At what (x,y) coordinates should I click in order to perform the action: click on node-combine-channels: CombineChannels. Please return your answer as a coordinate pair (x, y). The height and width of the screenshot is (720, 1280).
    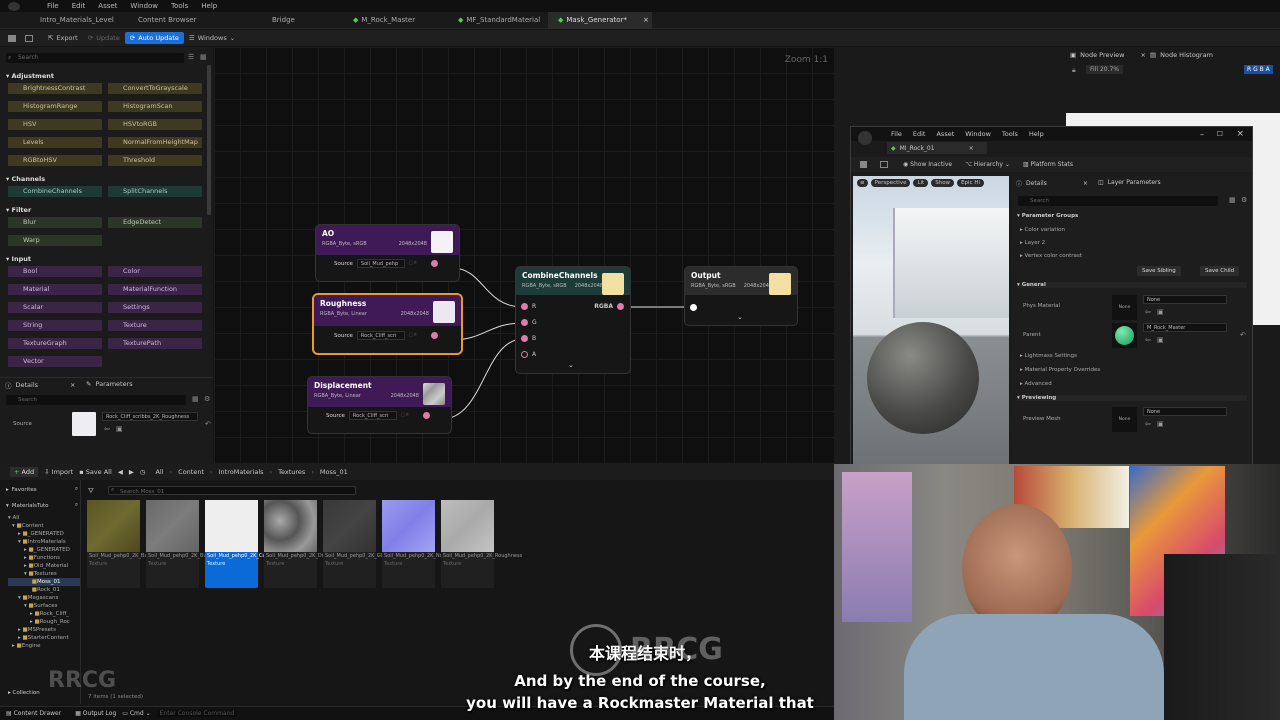
    Looking at the image, I should click on (55, 191).